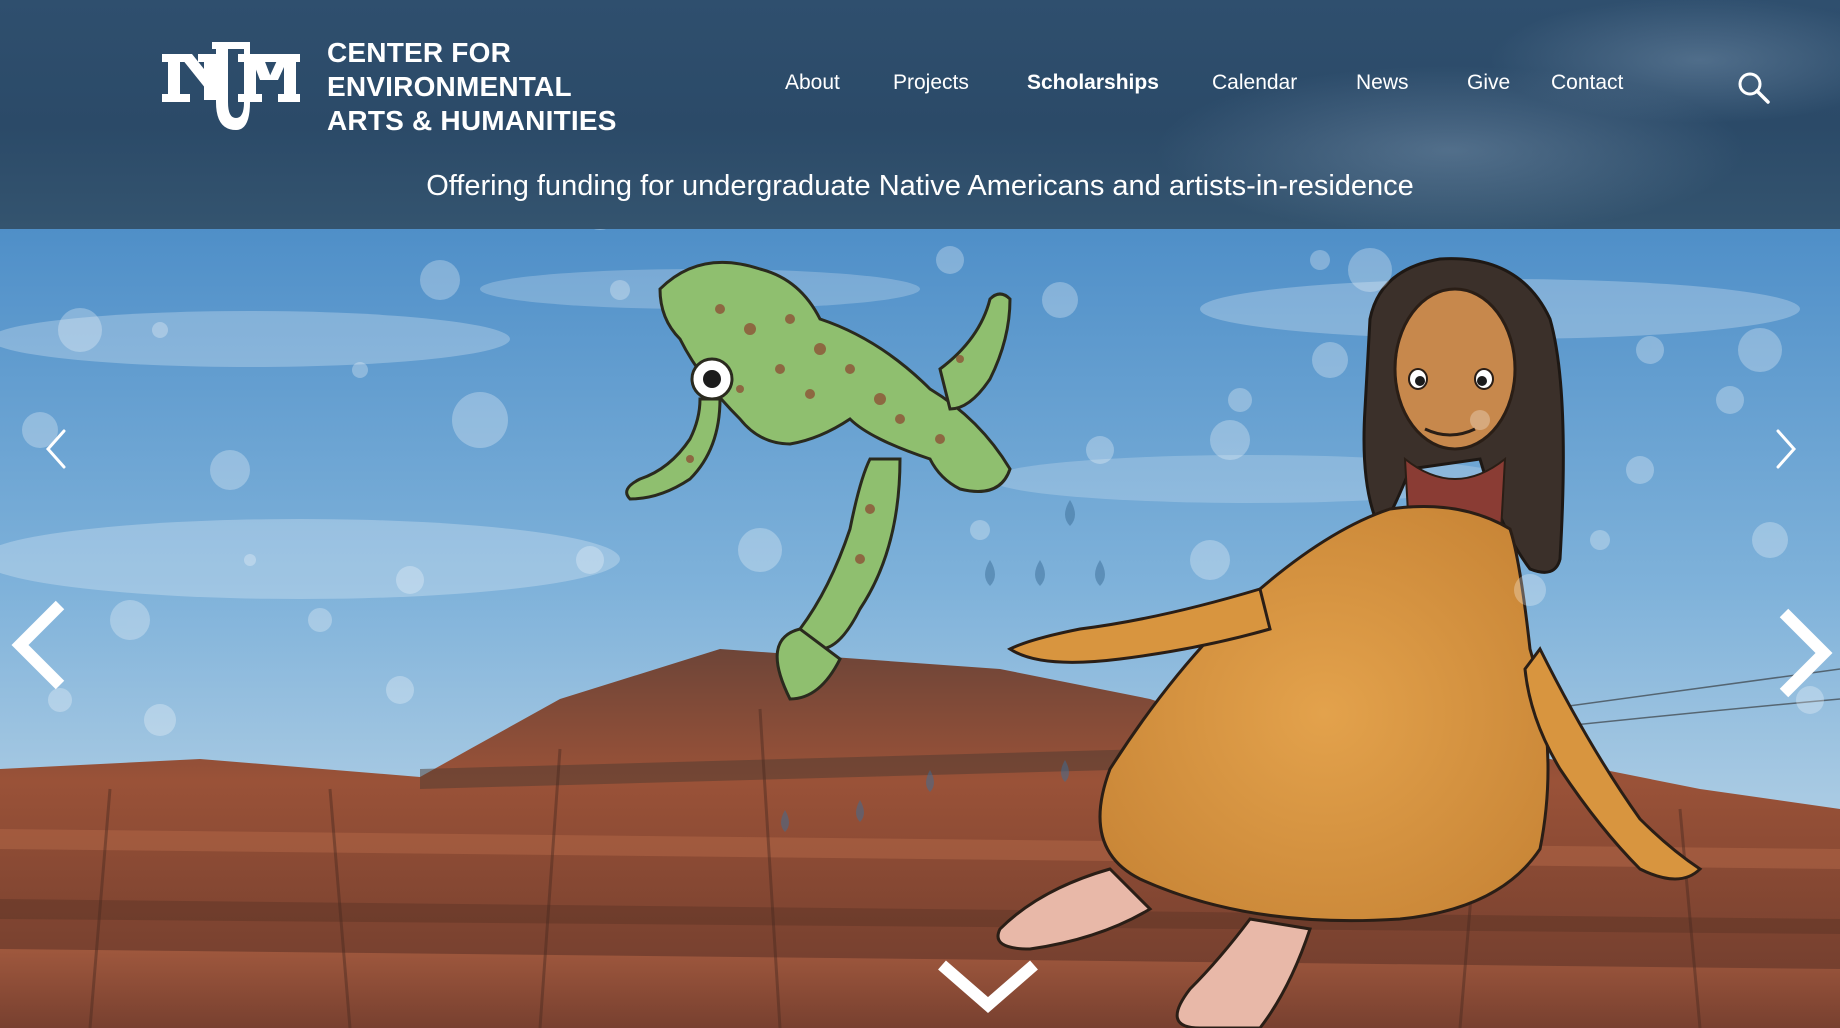  I want to click on prev-slide-small-button, so click(56, 449).